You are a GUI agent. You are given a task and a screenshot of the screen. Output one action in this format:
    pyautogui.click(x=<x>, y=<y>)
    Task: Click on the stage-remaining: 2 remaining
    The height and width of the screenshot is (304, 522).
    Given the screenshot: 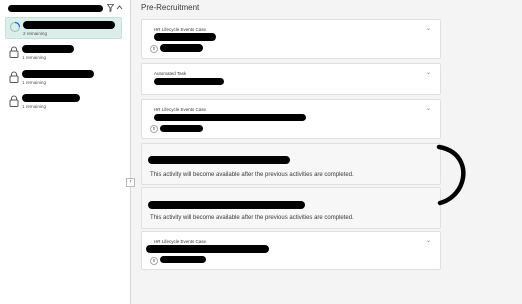 What is the action you would take?
    pyautogui.click(x=35, y=33)
    